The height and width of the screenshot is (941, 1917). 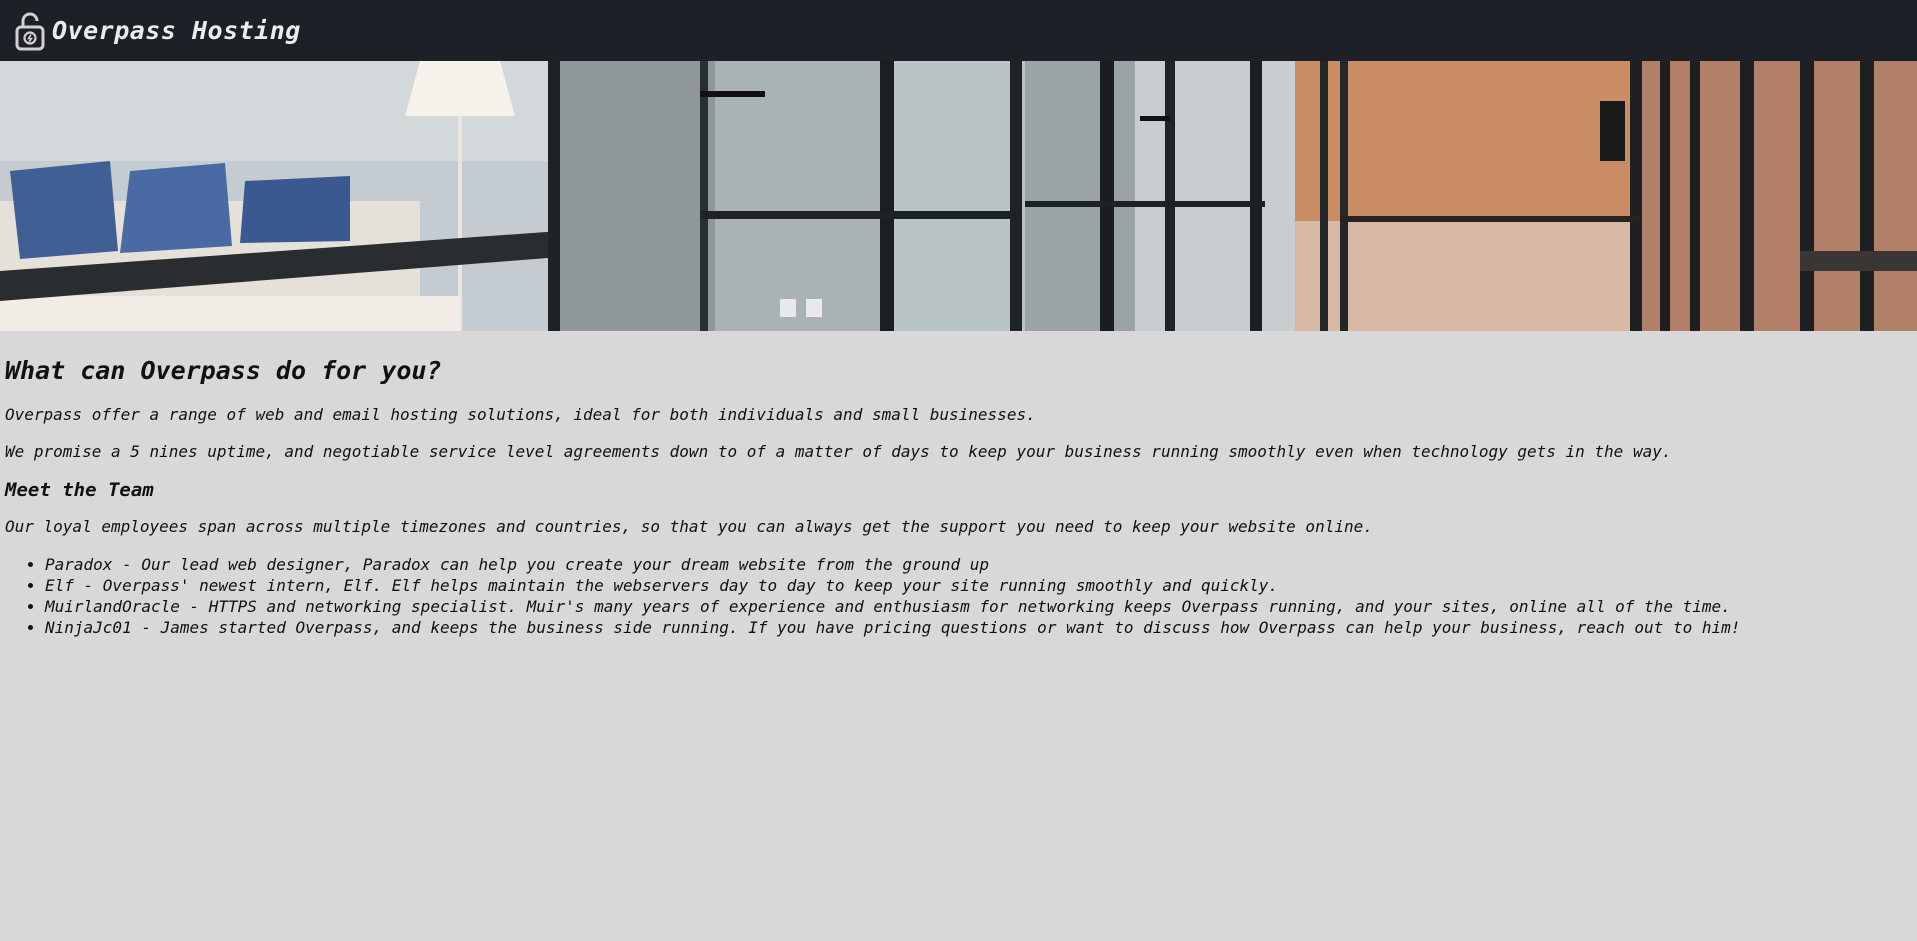 I want to click on brand-link: Overpass Hosting, so click(x=157, y=31).